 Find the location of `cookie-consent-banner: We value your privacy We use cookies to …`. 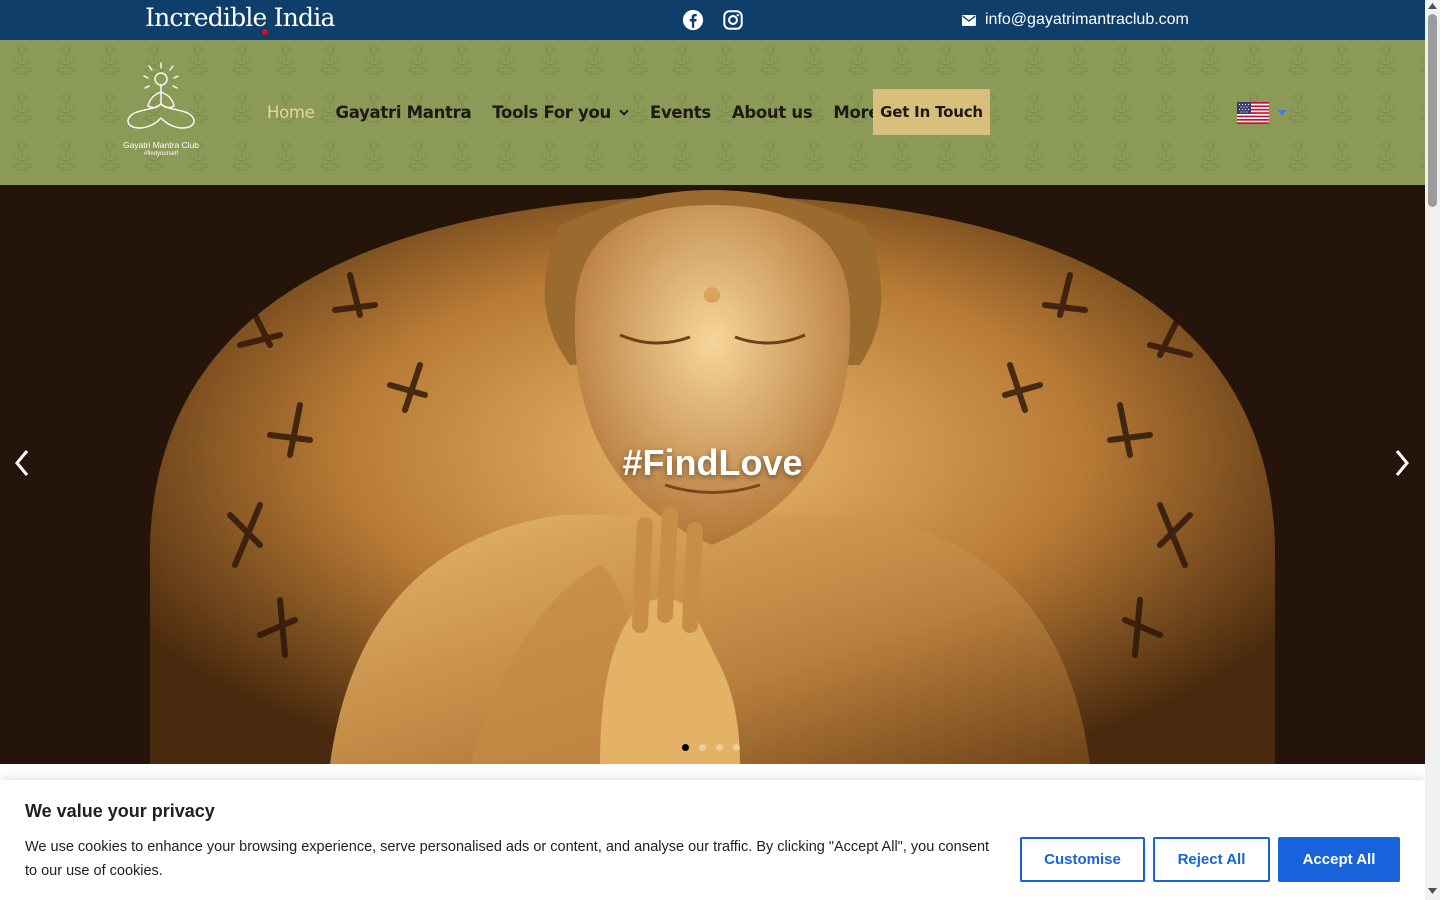

cookie-consent-banner: We value your privacy We use cookies to … is located at coordinates (712, 840).